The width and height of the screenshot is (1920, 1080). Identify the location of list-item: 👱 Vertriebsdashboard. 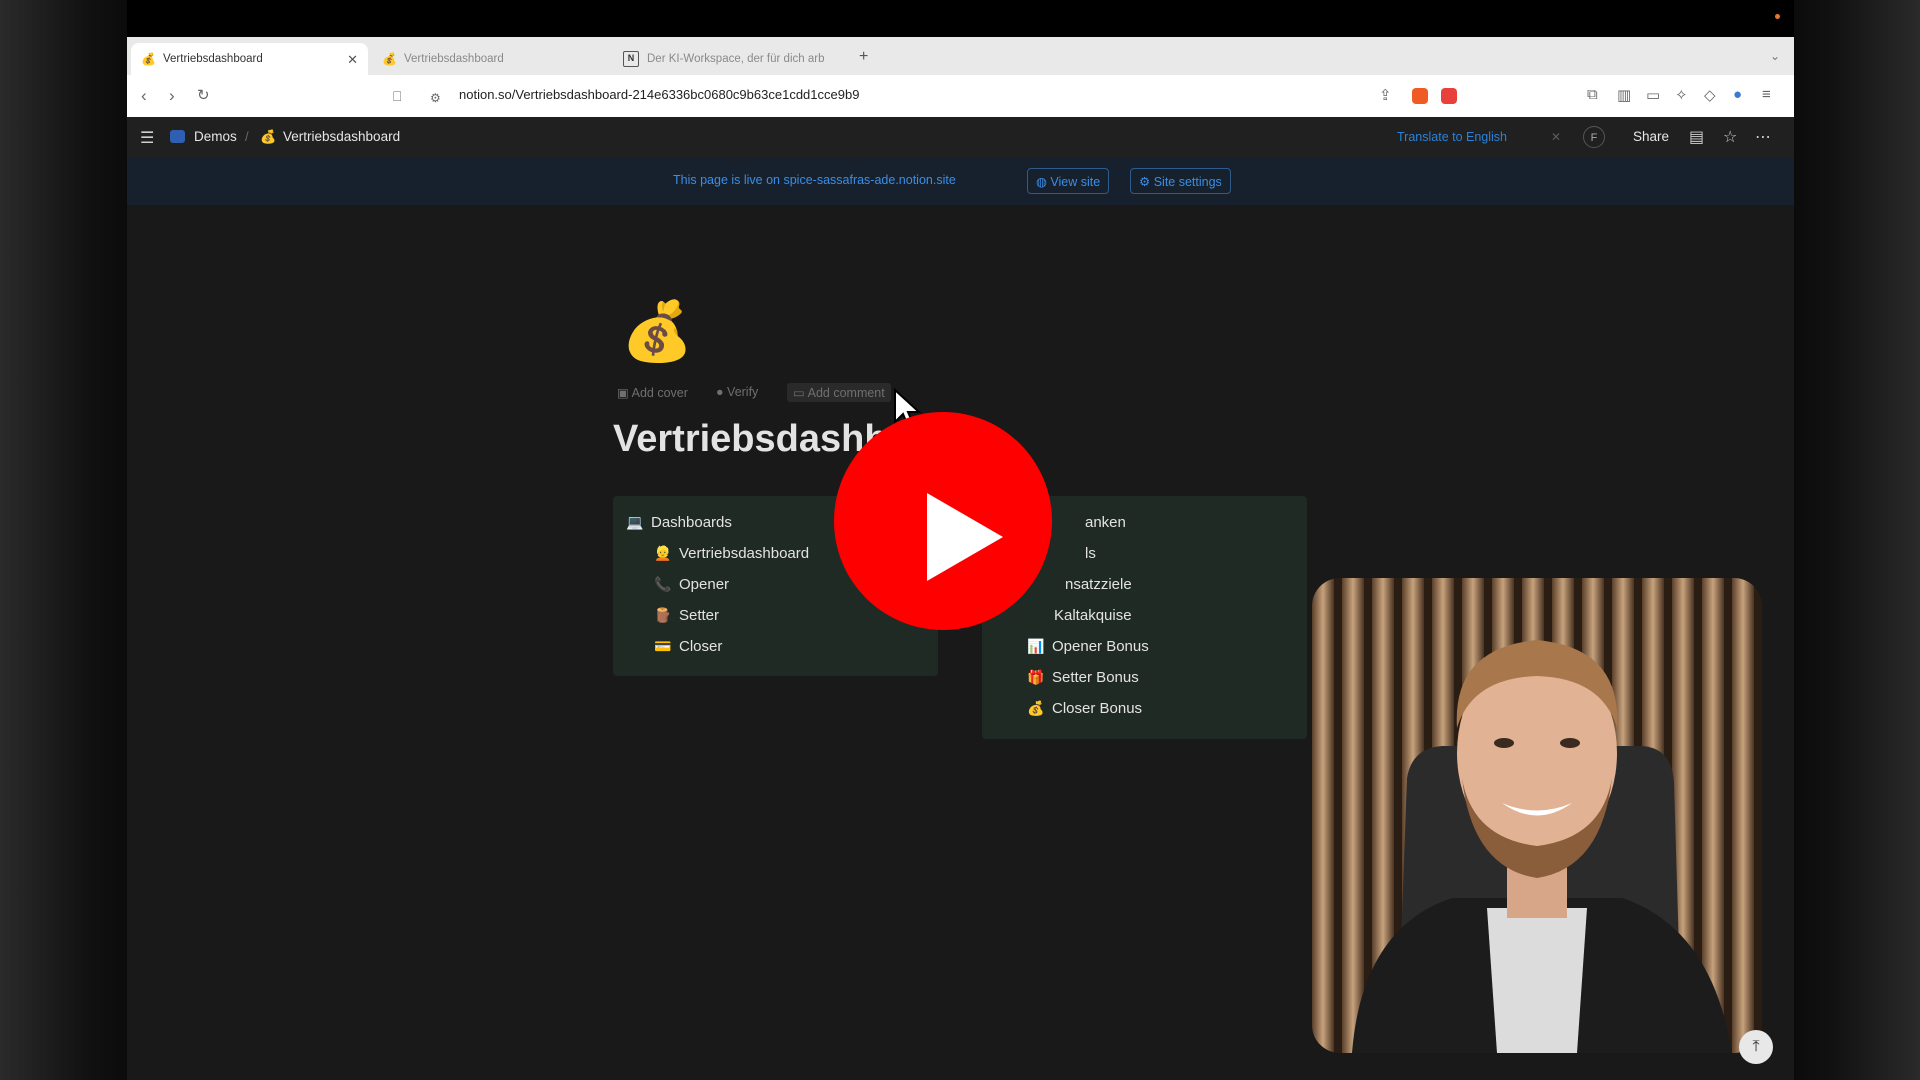
(731, 553).